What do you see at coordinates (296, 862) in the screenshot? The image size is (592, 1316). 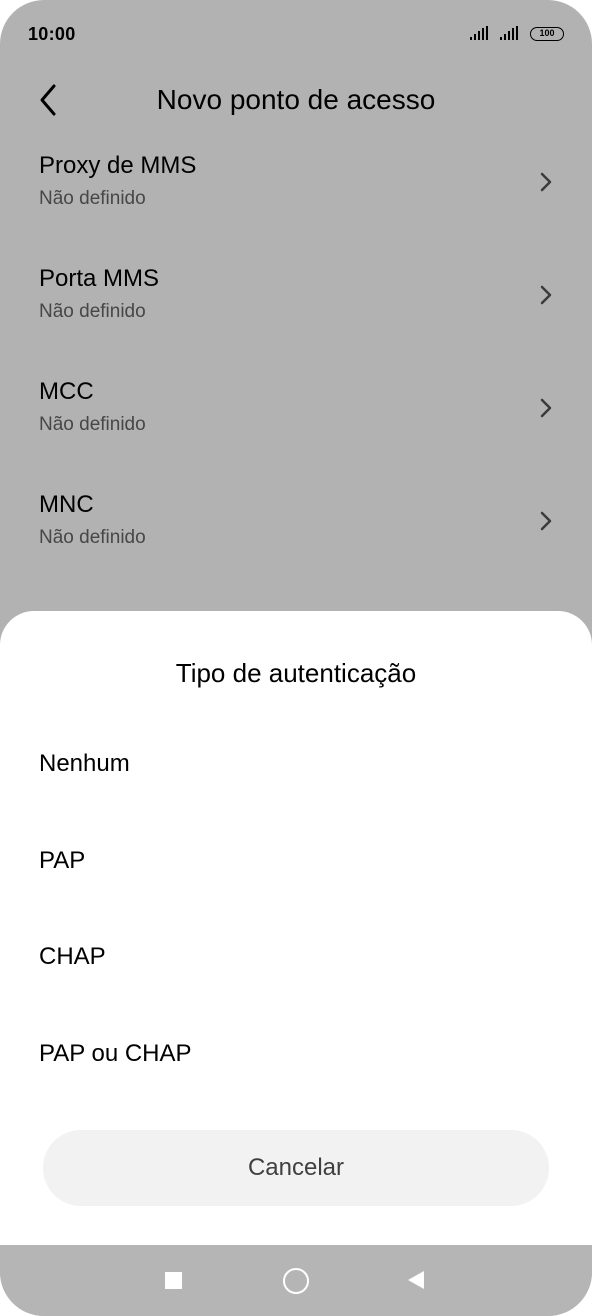 I see `option-pap: PAP` at bounding box center [296, 862].